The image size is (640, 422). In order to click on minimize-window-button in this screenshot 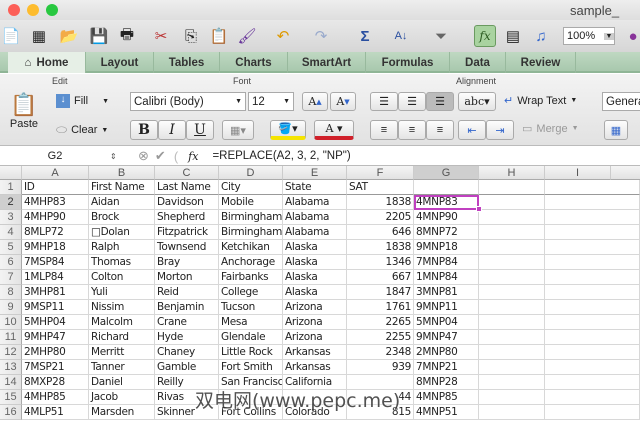, I will do `click(33, 10)`.